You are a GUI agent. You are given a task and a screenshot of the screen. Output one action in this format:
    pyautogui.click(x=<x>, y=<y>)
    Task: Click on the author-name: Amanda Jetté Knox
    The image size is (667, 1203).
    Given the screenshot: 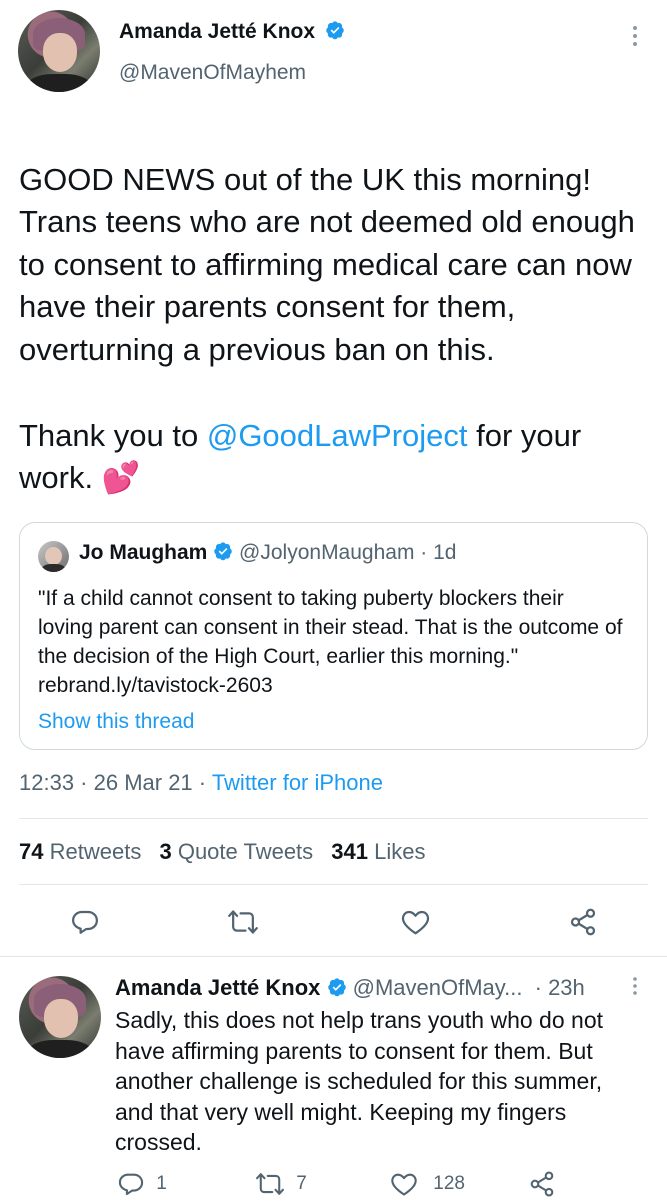 What is the action you would take?
    pyautogui.click(x=217, y=31)
    